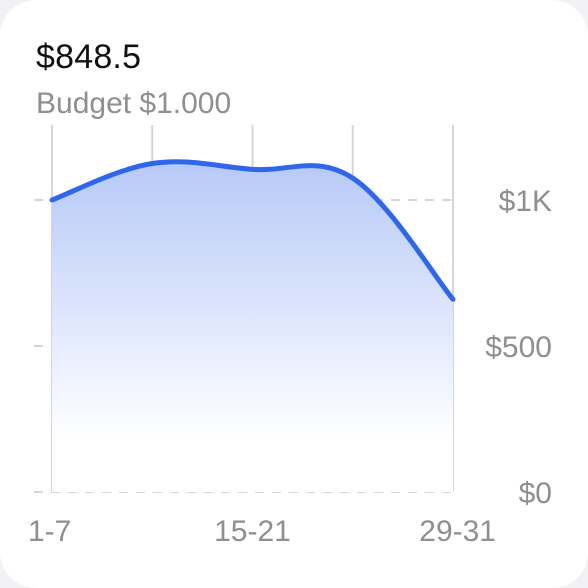  Describe the element at coordinates (525, 201) in the screenshot. I see `y-tick-label: $1K` at that location.